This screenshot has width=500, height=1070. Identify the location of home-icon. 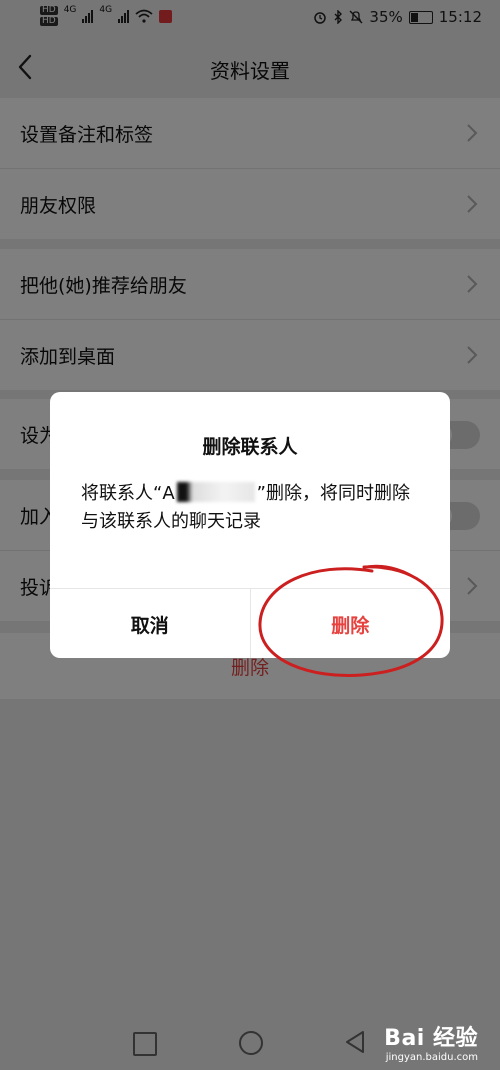
(251, 1043).